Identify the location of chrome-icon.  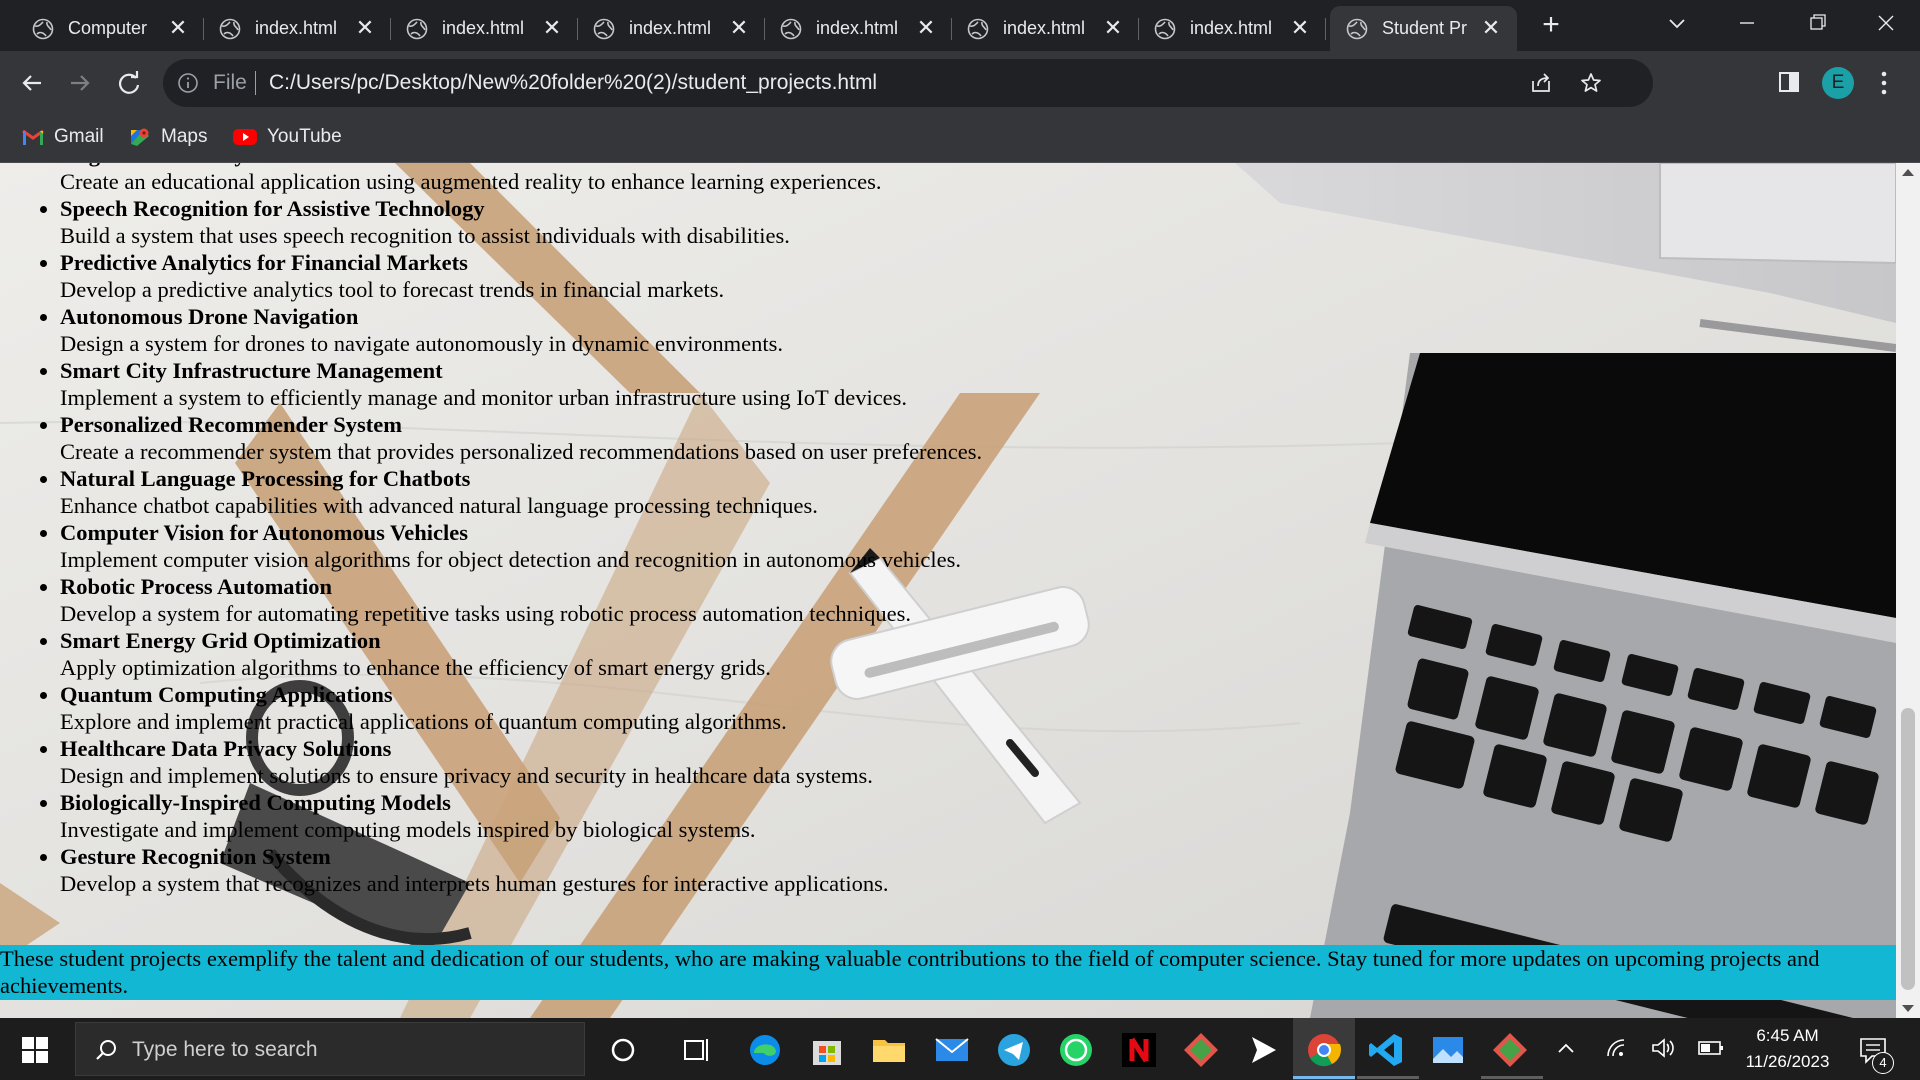
(1324, 1050).